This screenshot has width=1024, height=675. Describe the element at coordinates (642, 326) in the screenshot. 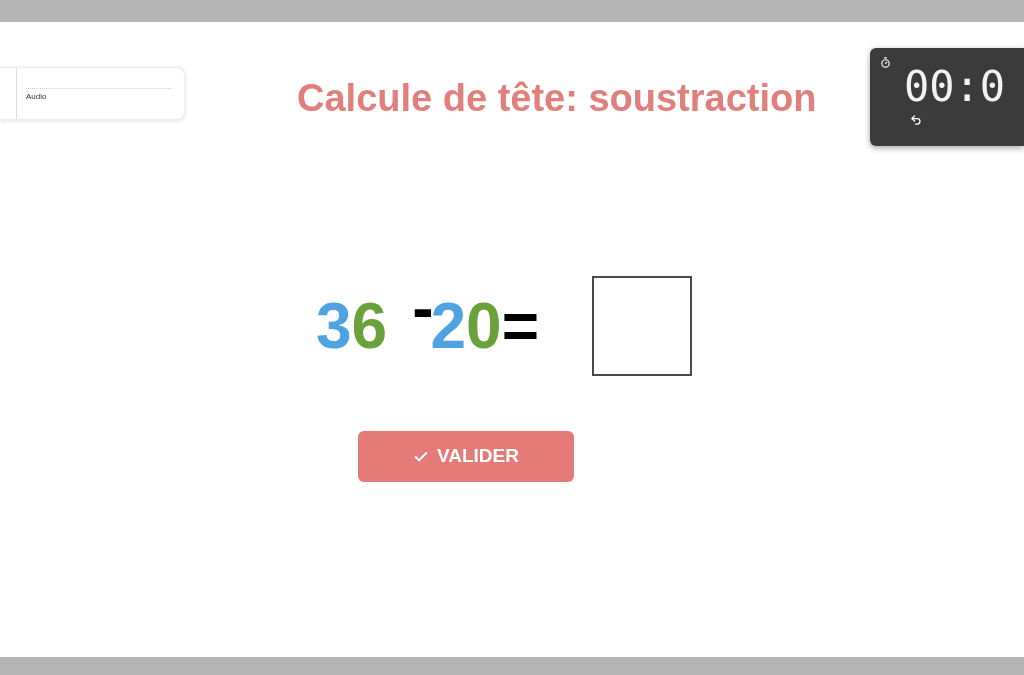

I see `answer-box` at that location.